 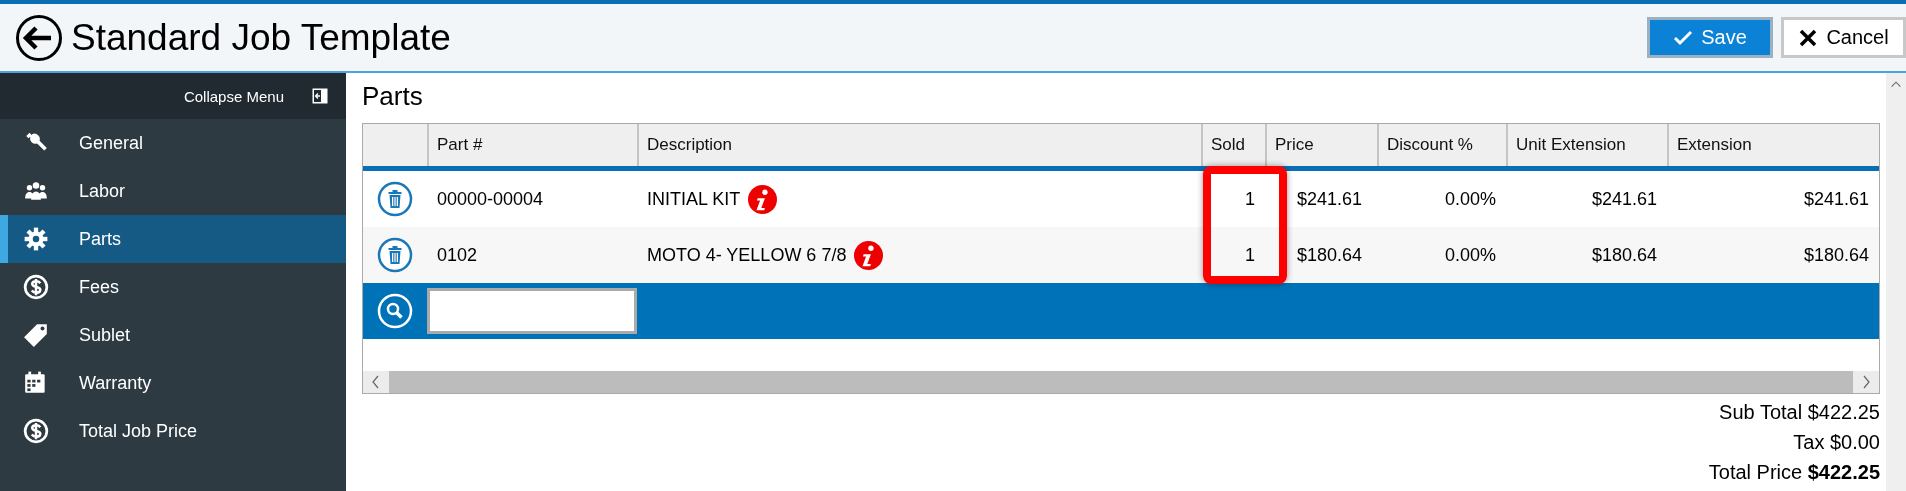 What do you see at coordinates (261, 37) in the screenshot?
I see `page-title: Standard Job Template` at bounding box center [261, 37].